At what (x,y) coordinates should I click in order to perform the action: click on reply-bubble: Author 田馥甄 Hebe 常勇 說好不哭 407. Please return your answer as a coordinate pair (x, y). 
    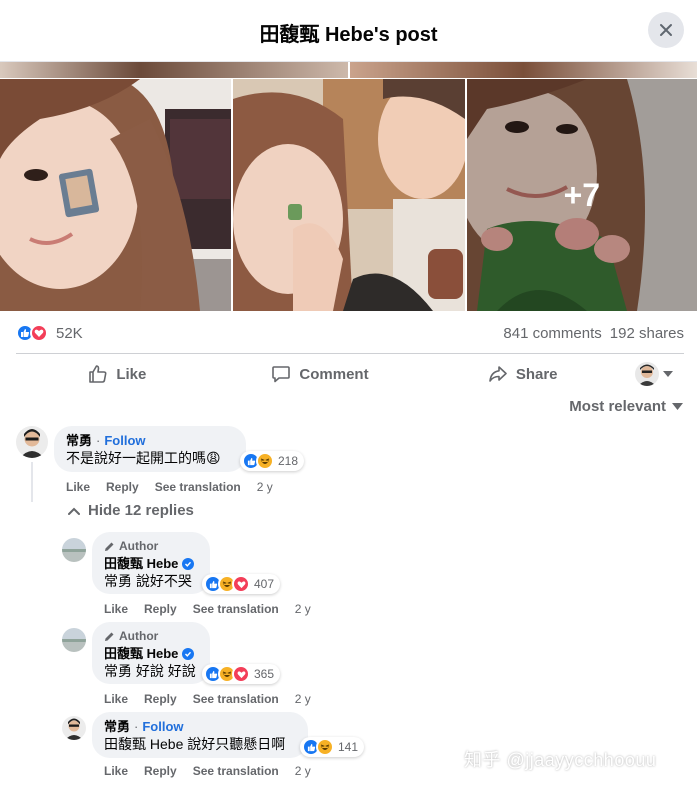
    Looking at the image, I should click on (186, 563).